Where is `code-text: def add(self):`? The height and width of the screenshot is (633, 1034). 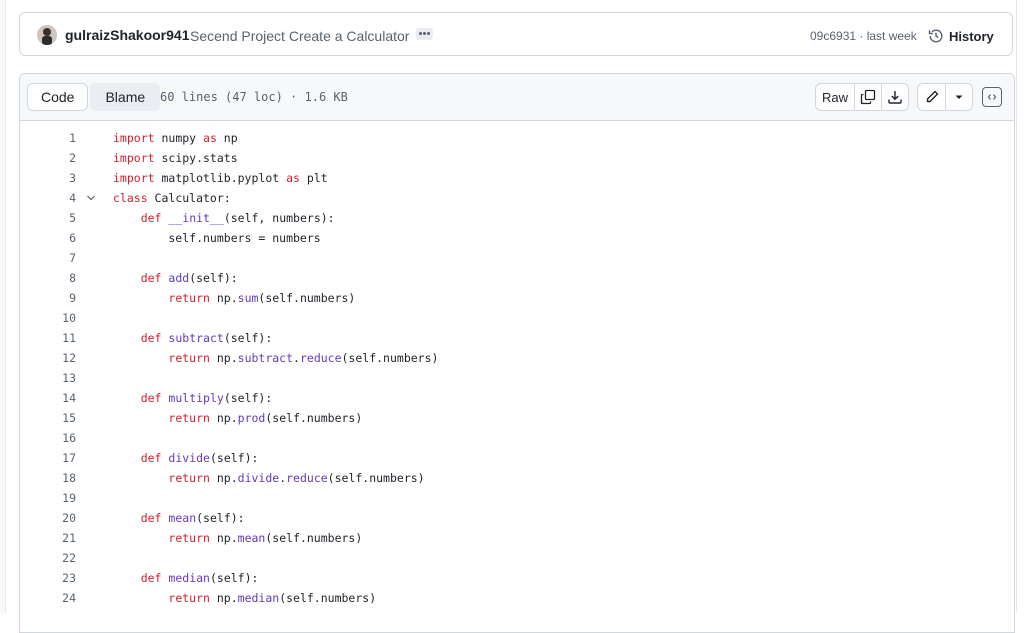 code-text: def add(self): is located at coordinates (189, 278).